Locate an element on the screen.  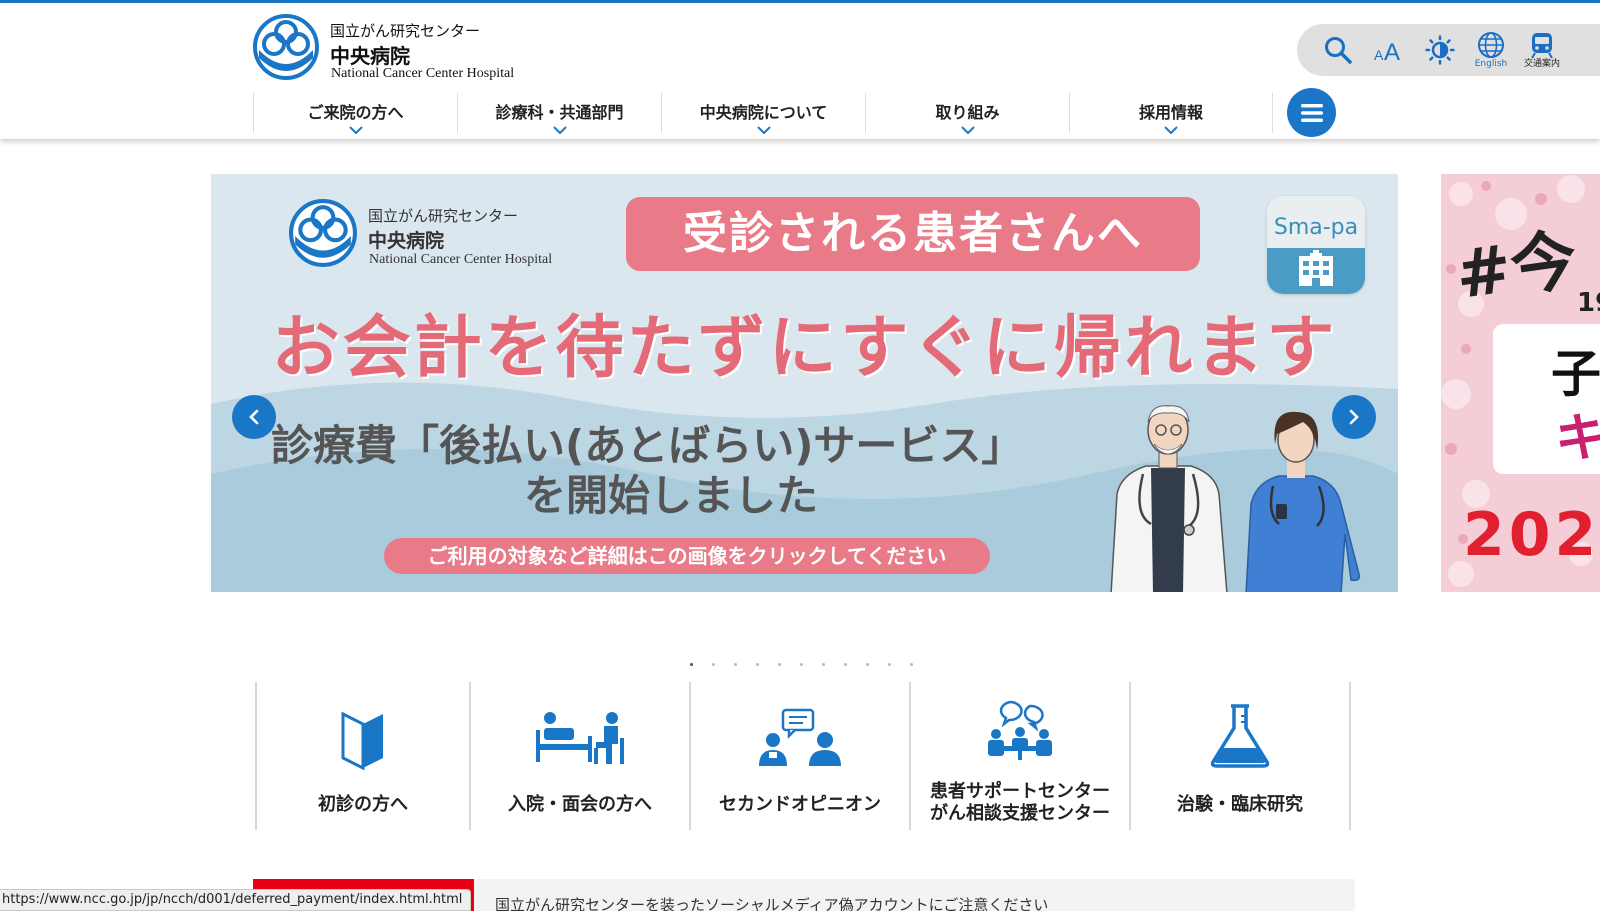
quick-link-clinical-trials: 治験・臨床研究 is located at coordinates (1240, 756).